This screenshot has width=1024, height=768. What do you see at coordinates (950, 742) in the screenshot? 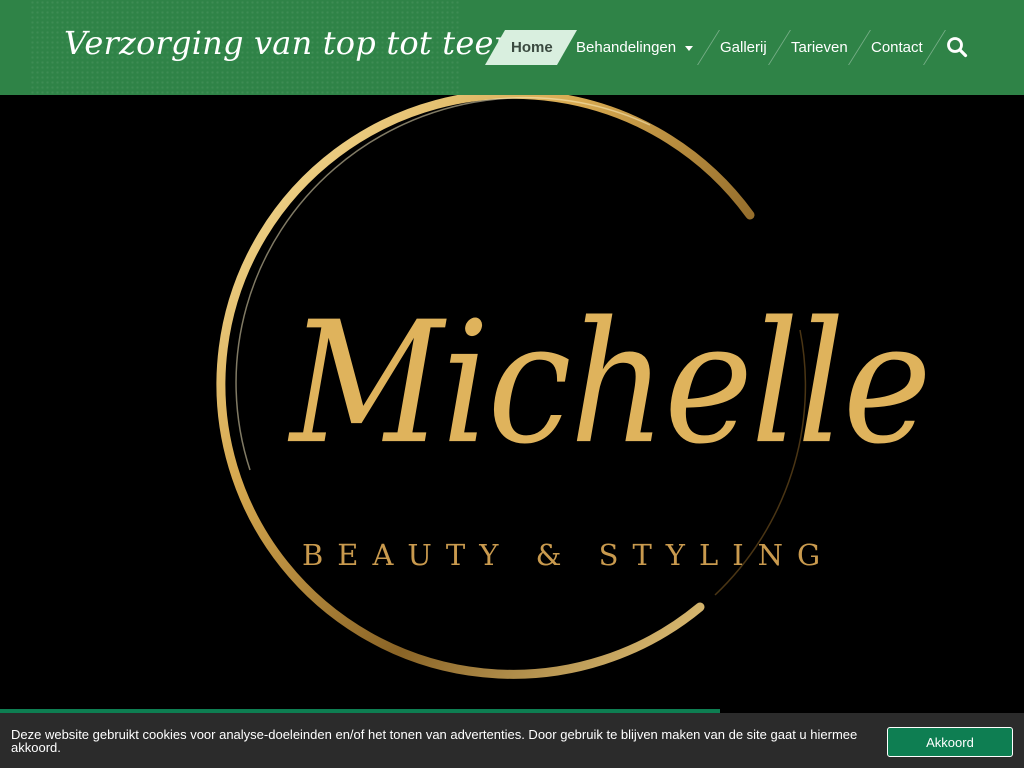
I see `accept-cookies-button: Akkoord` at bounding box center [950, 742].